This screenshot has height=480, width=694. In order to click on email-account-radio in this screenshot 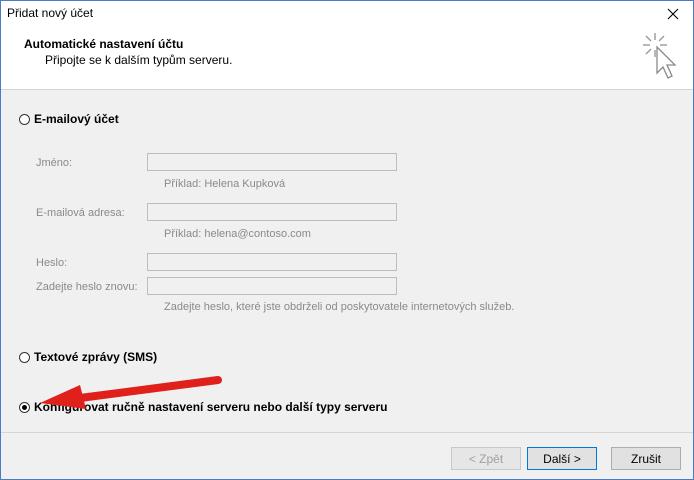, I will do `click(24, 119)`.